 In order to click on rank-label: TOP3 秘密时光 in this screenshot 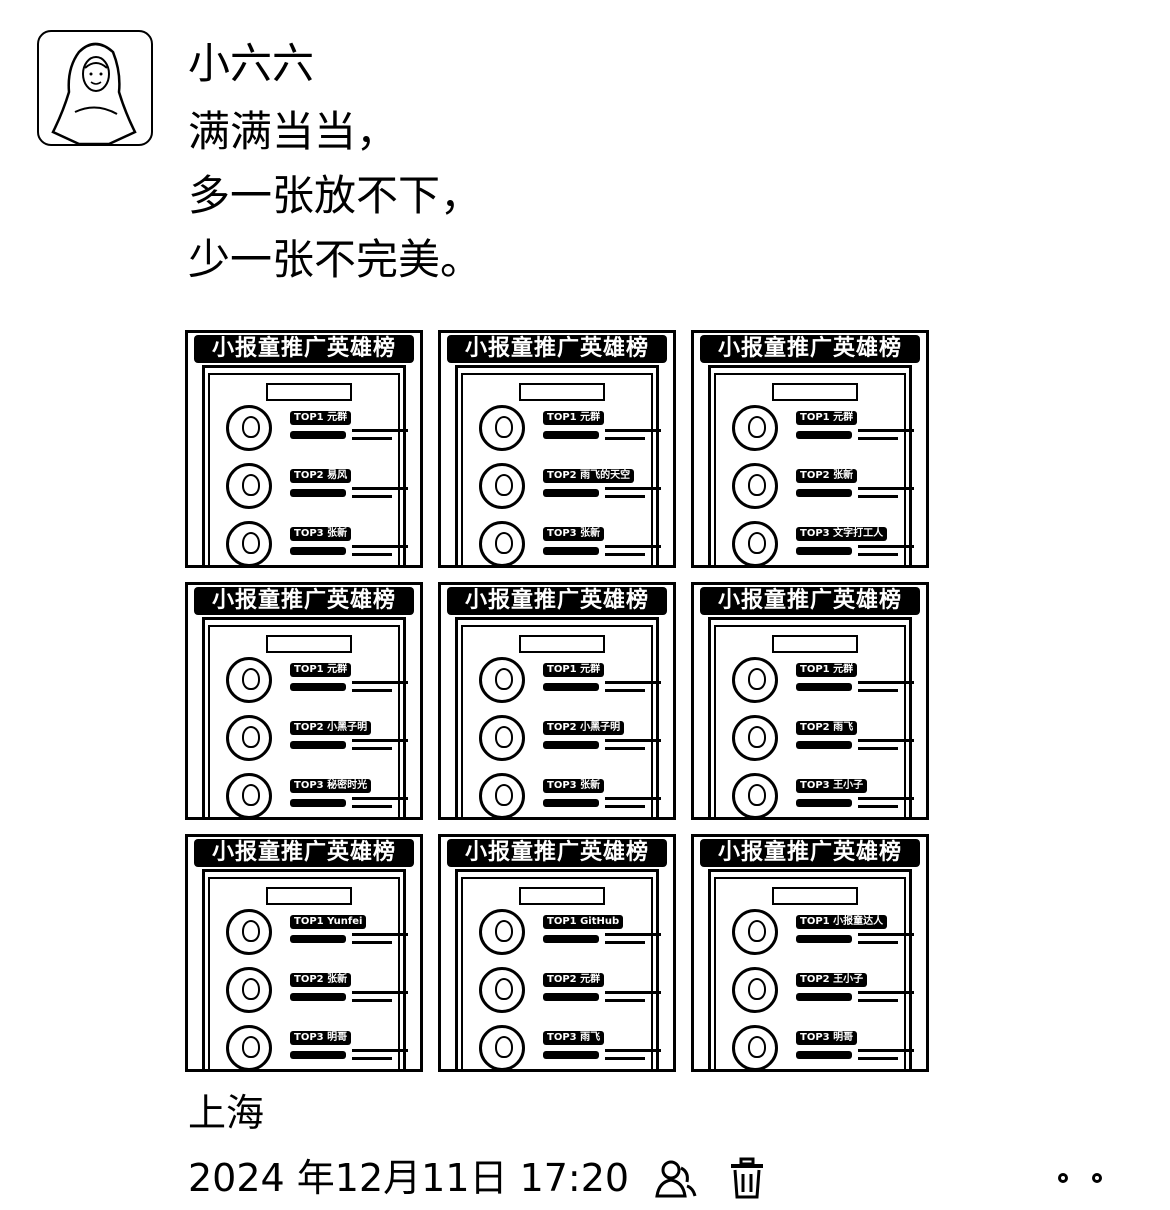, I will do `click(331, 786)`.